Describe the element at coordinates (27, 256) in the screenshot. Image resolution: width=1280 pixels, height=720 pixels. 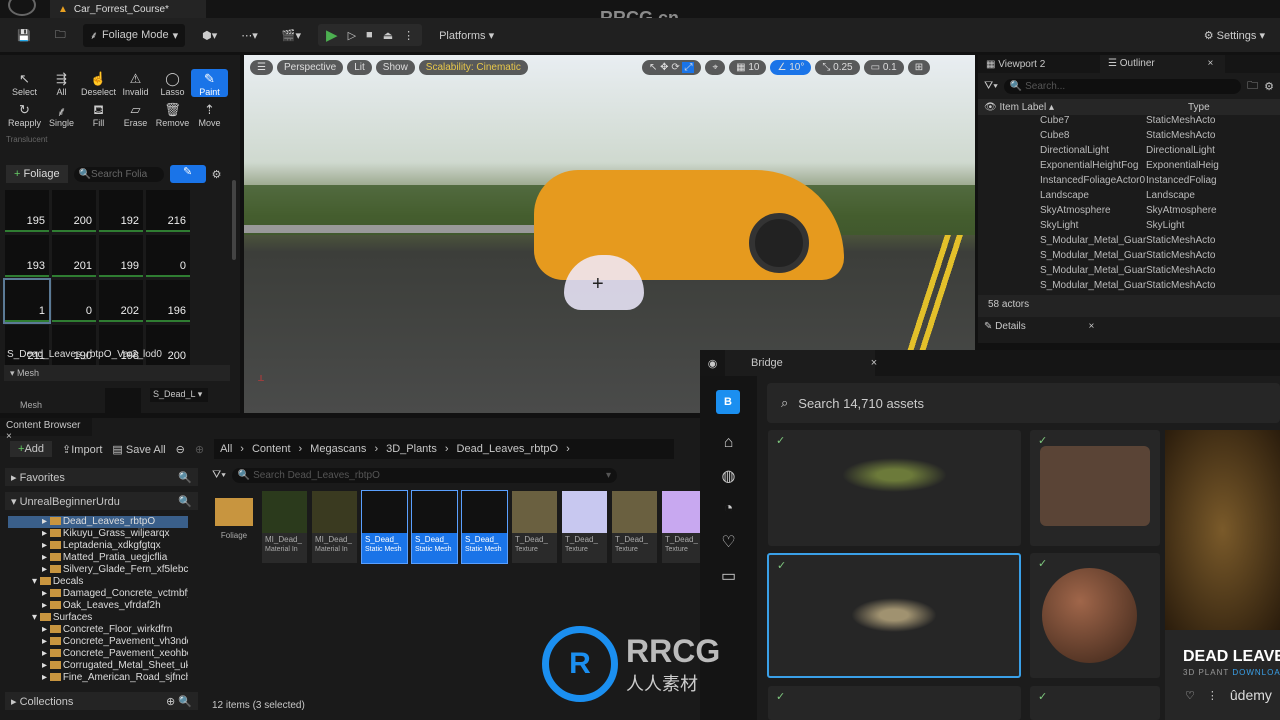
I see `foliage-item: 193` at that location.